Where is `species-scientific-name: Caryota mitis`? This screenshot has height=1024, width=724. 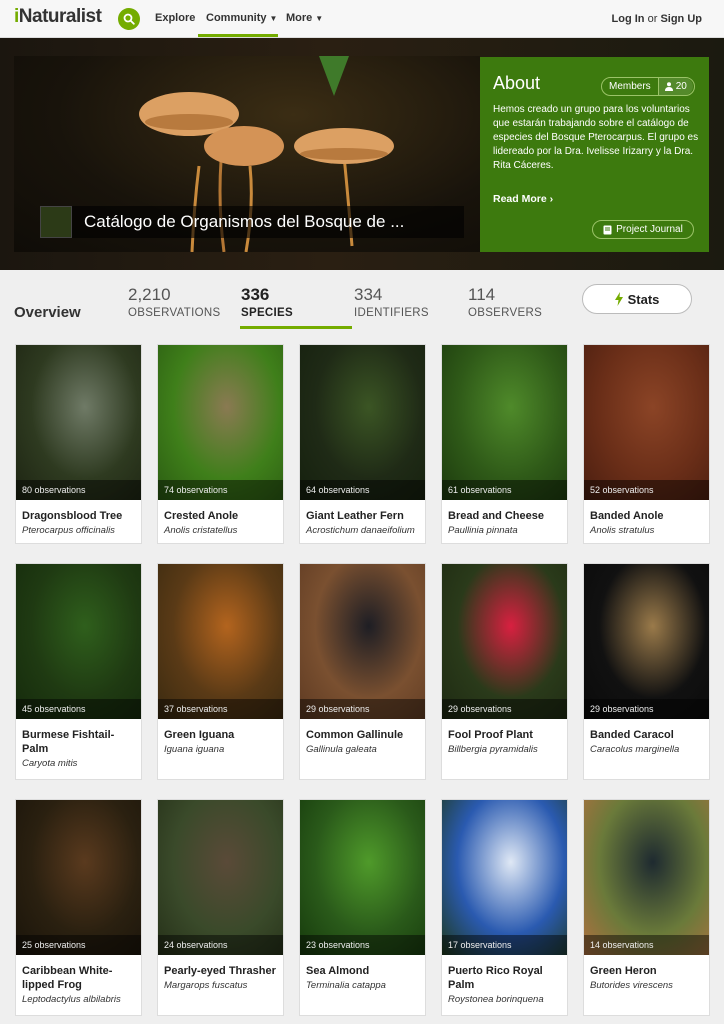
species-scientific-name: Caryota mitis is located at coordinates (78, 763).